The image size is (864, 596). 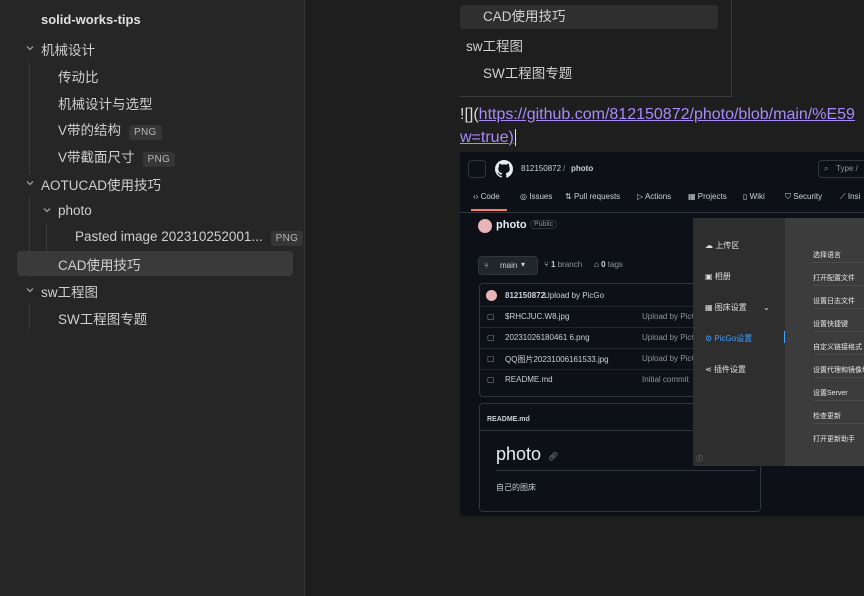 What do you see at coordinates (490, 196) in the screenshot?
I see `tab-label: Code` at bounding box center [490, 196].